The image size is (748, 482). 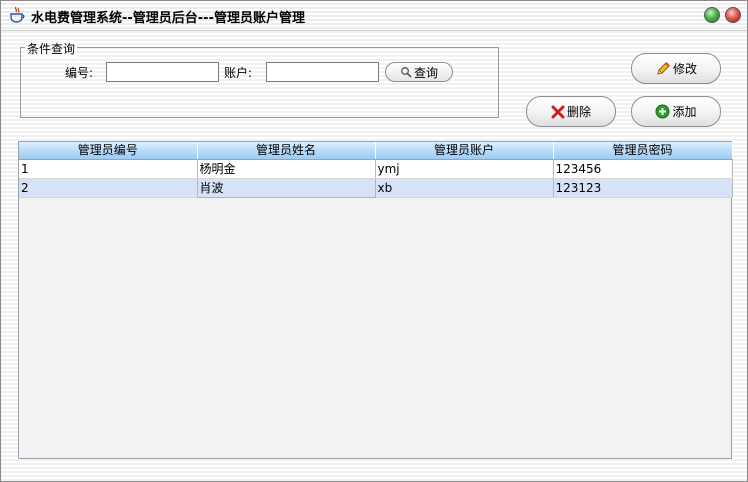 I want to click on id-label: 编号:, so click(x=79, y=73).